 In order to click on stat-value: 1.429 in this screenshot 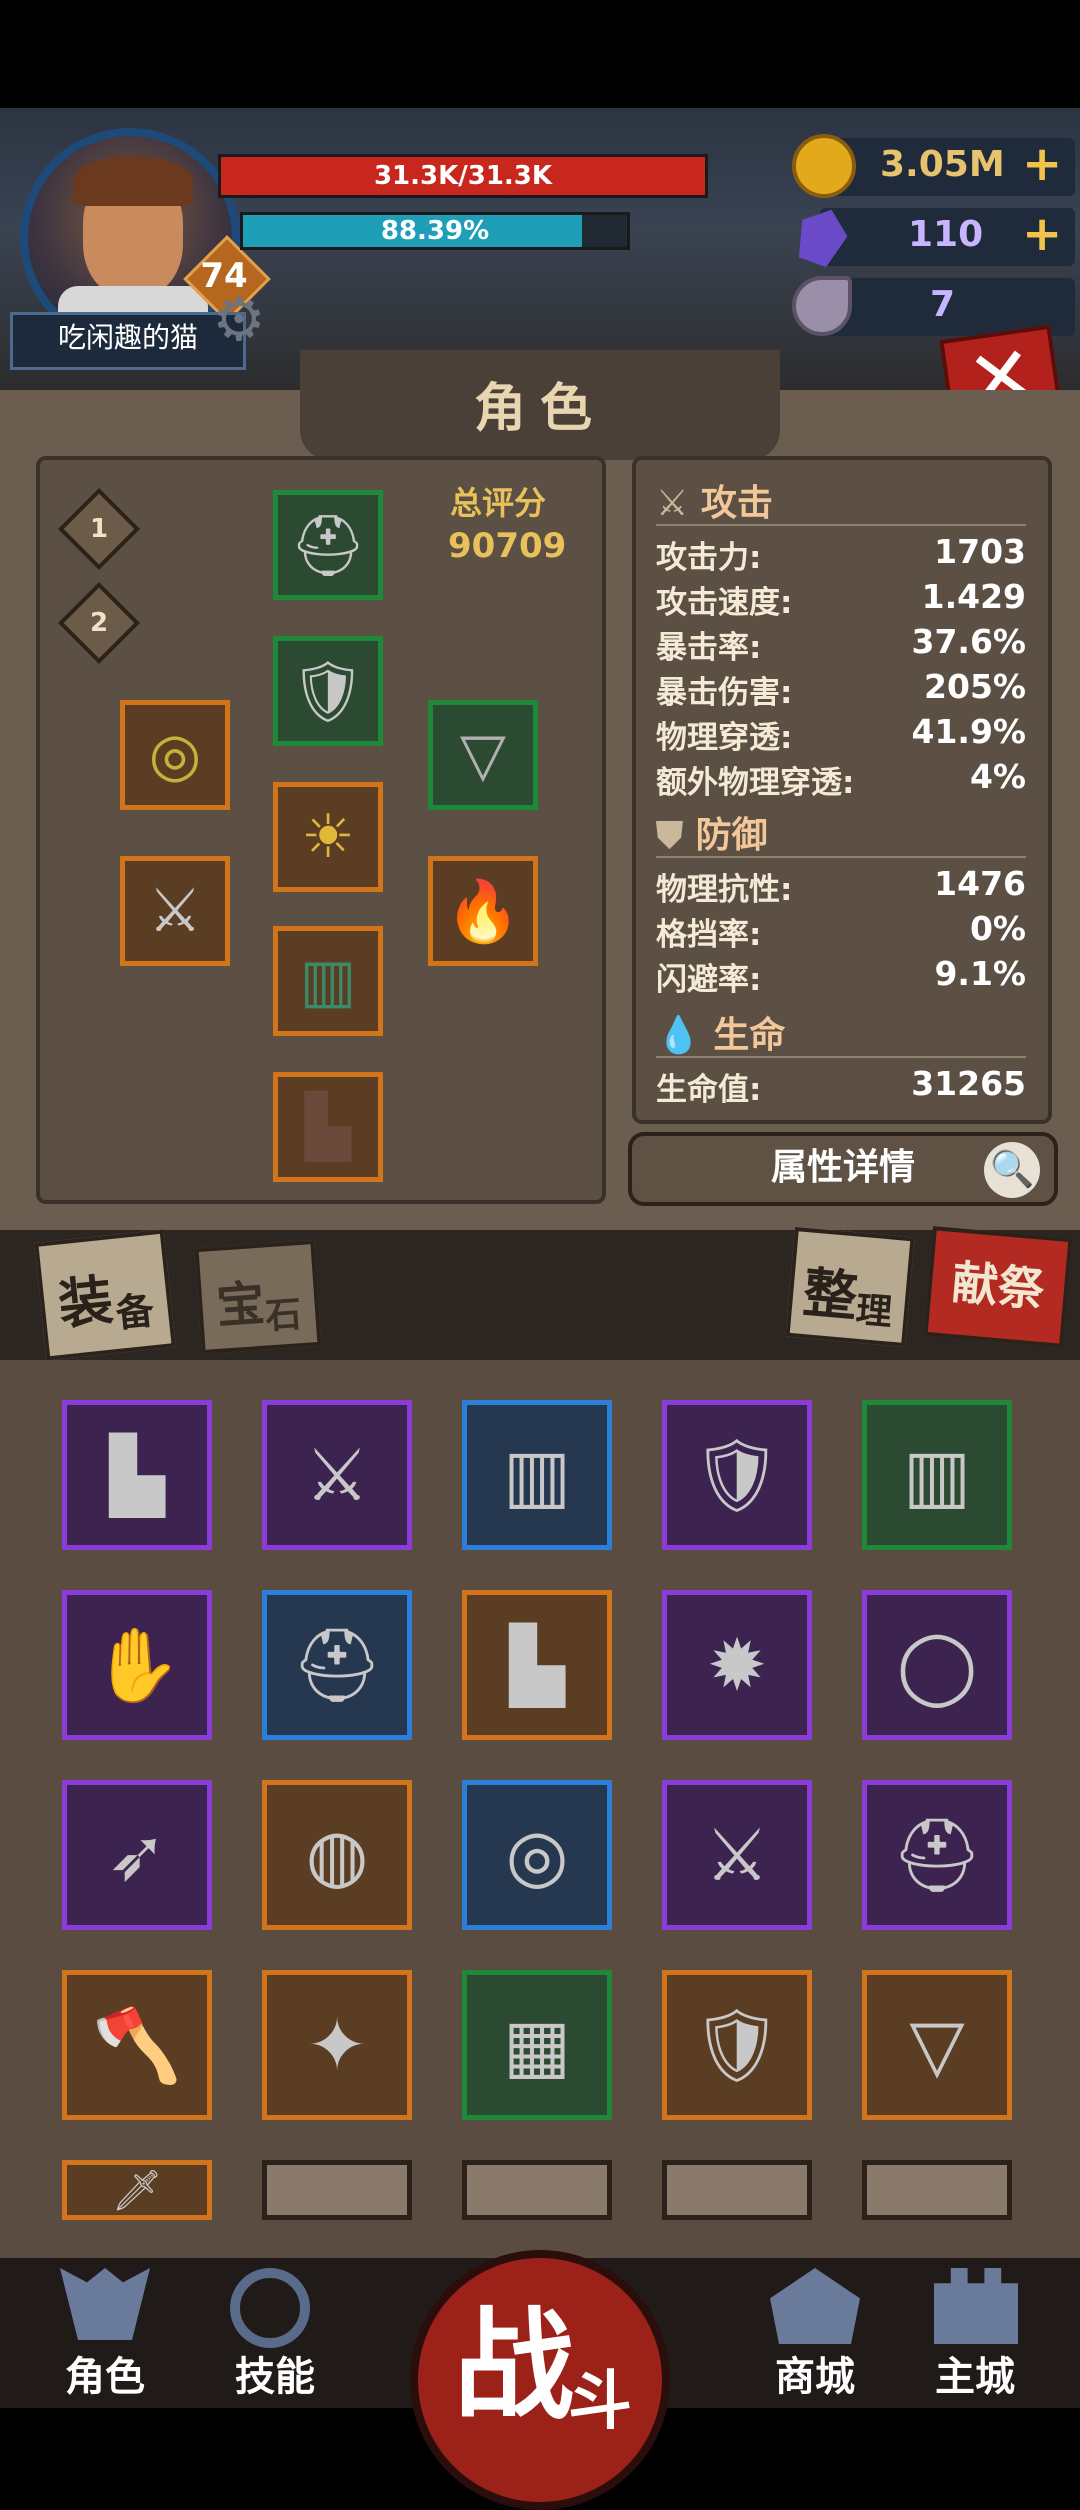, I will do `click(973, 596)`.